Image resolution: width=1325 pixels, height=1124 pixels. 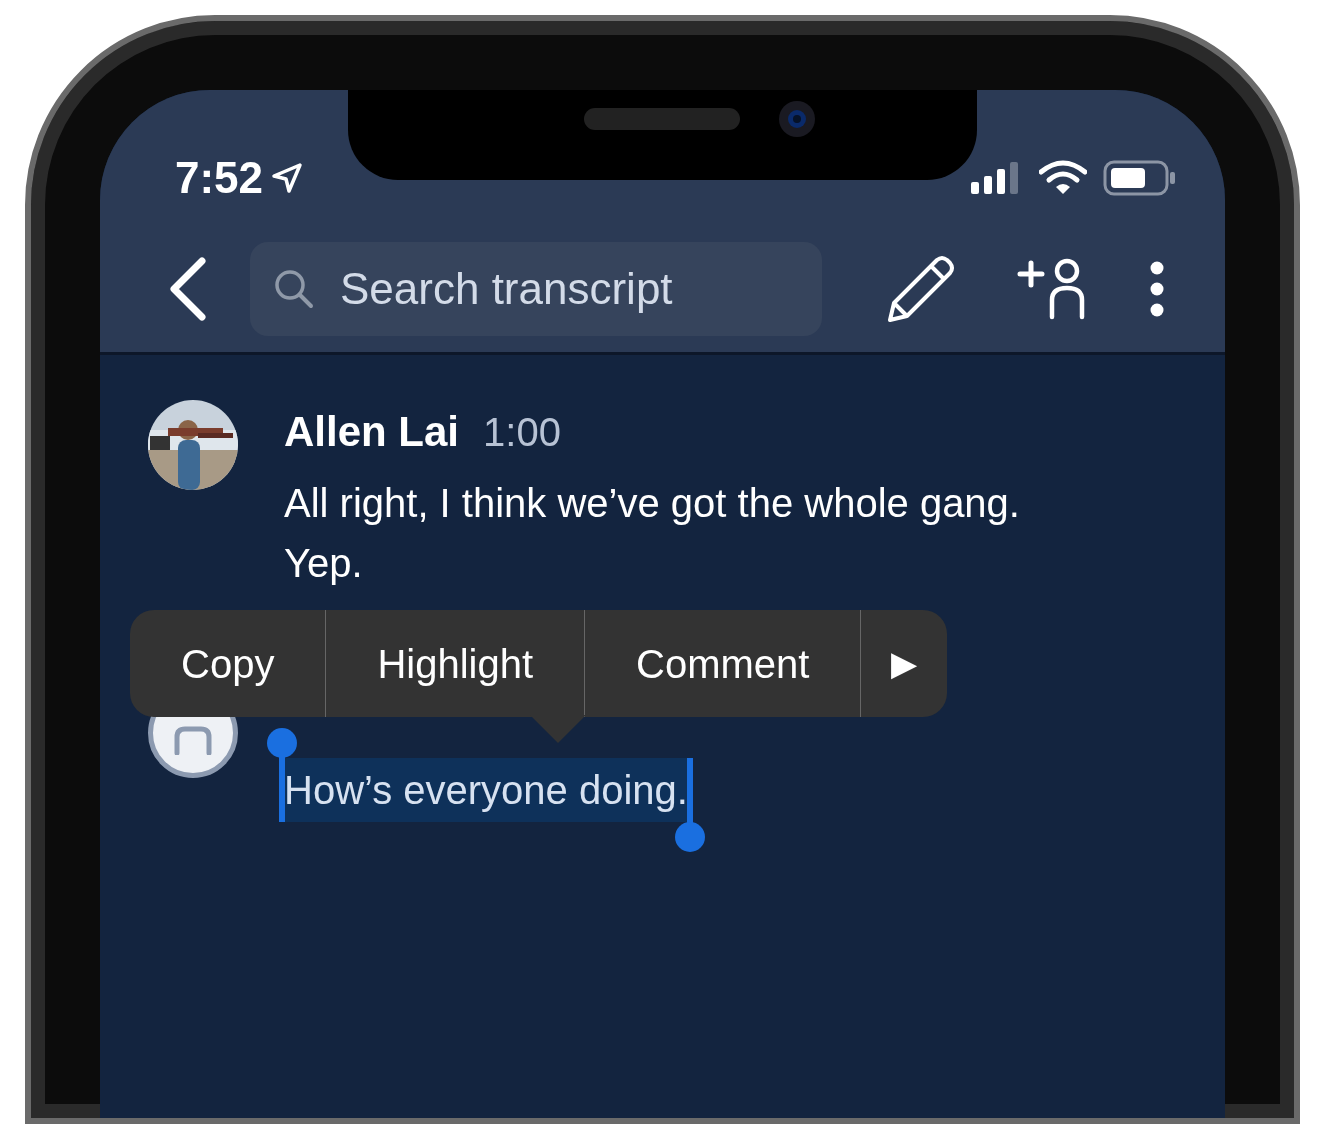 What do you see at coordinates (536, 288) in the screenshot?
I see `search-field: Search transcript` at bounding box center [536, 288].